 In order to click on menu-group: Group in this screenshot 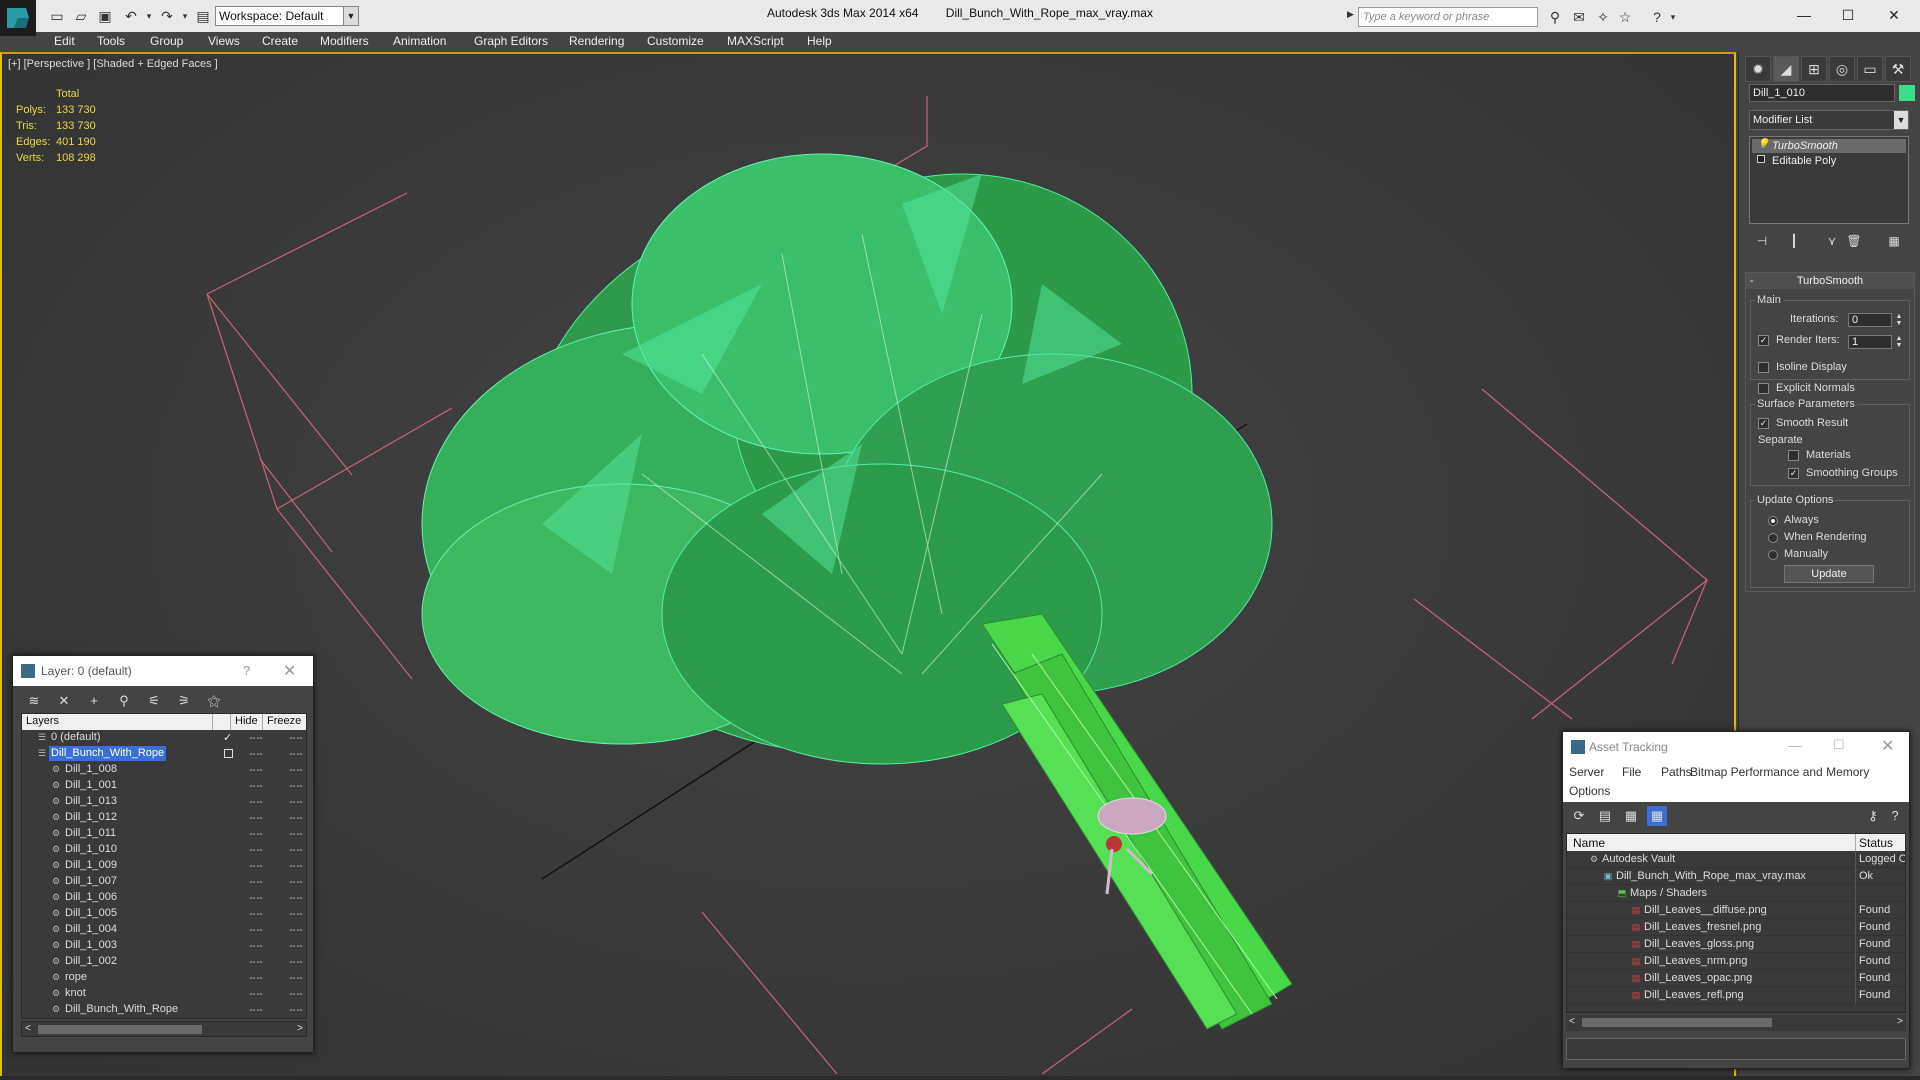, I will do `click(166, 41)`.